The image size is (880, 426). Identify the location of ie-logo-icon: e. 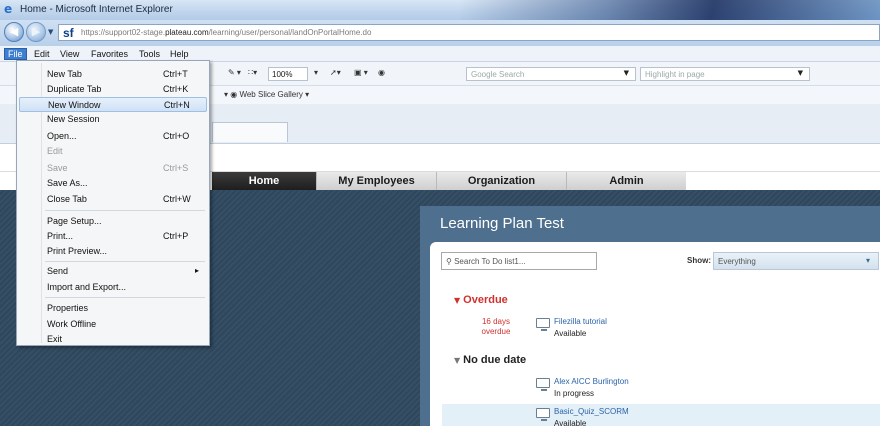
(8, 9).